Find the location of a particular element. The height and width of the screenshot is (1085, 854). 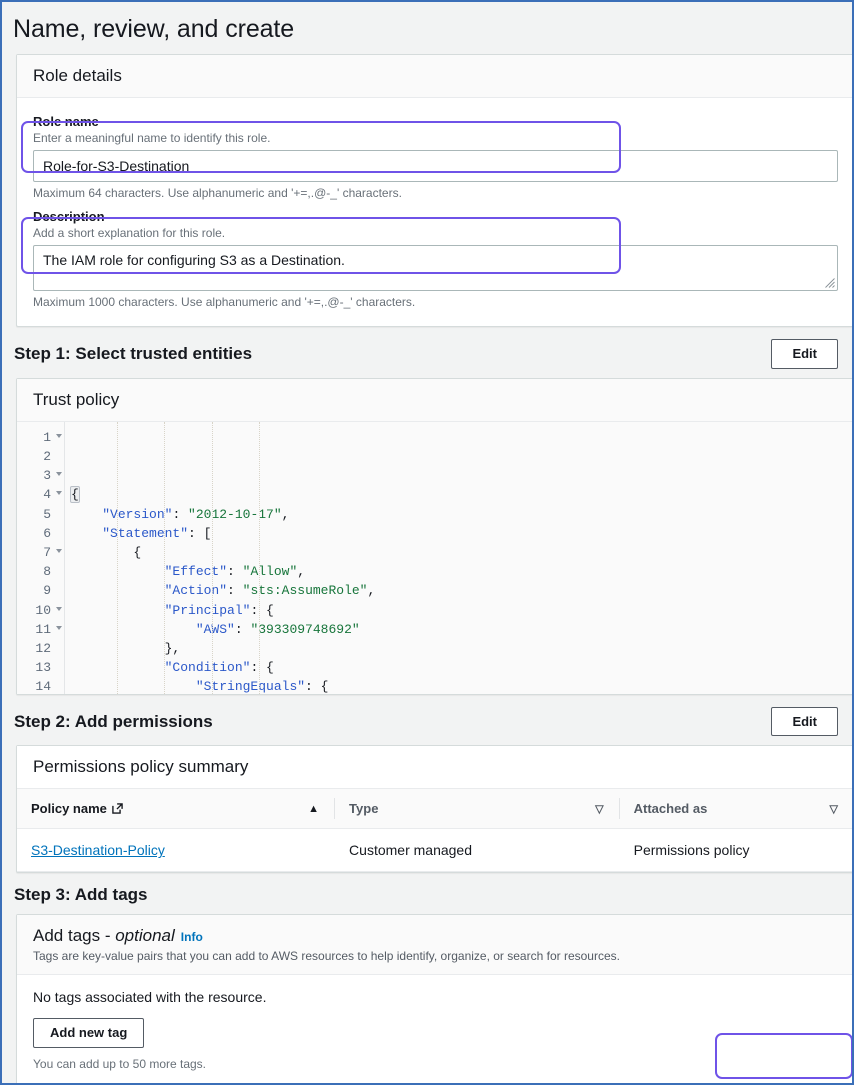

no-tags-message: No tags associated with the resource. is located at coordinates (150, 997).